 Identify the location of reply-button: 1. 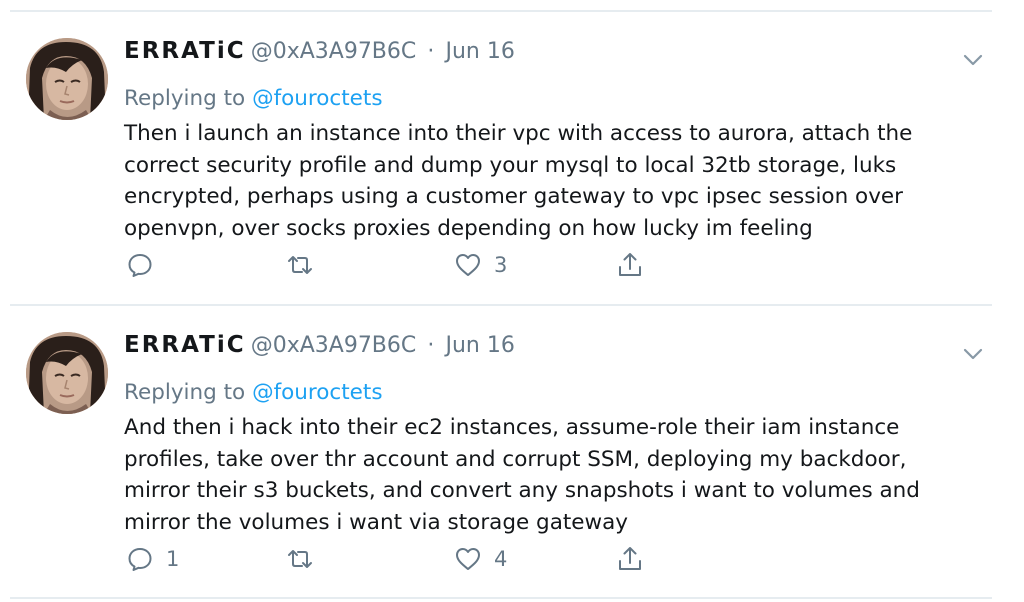
(152, 559).